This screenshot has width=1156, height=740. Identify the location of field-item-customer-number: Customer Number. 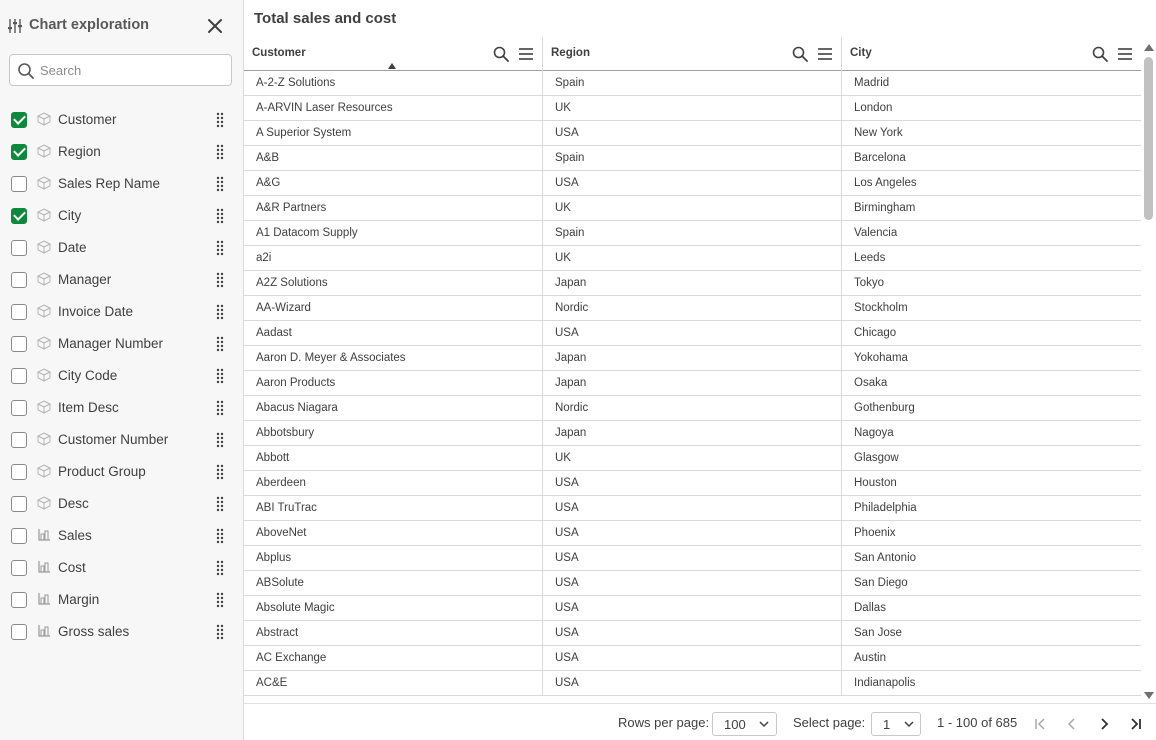
(121, 440).